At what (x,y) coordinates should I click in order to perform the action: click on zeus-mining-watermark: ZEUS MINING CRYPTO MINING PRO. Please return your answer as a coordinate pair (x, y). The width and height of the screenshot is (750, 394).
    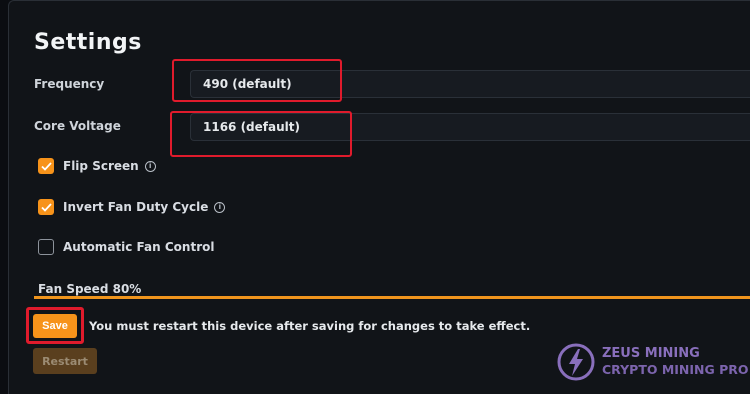
    Looking at the image, I should click on (652, 362).